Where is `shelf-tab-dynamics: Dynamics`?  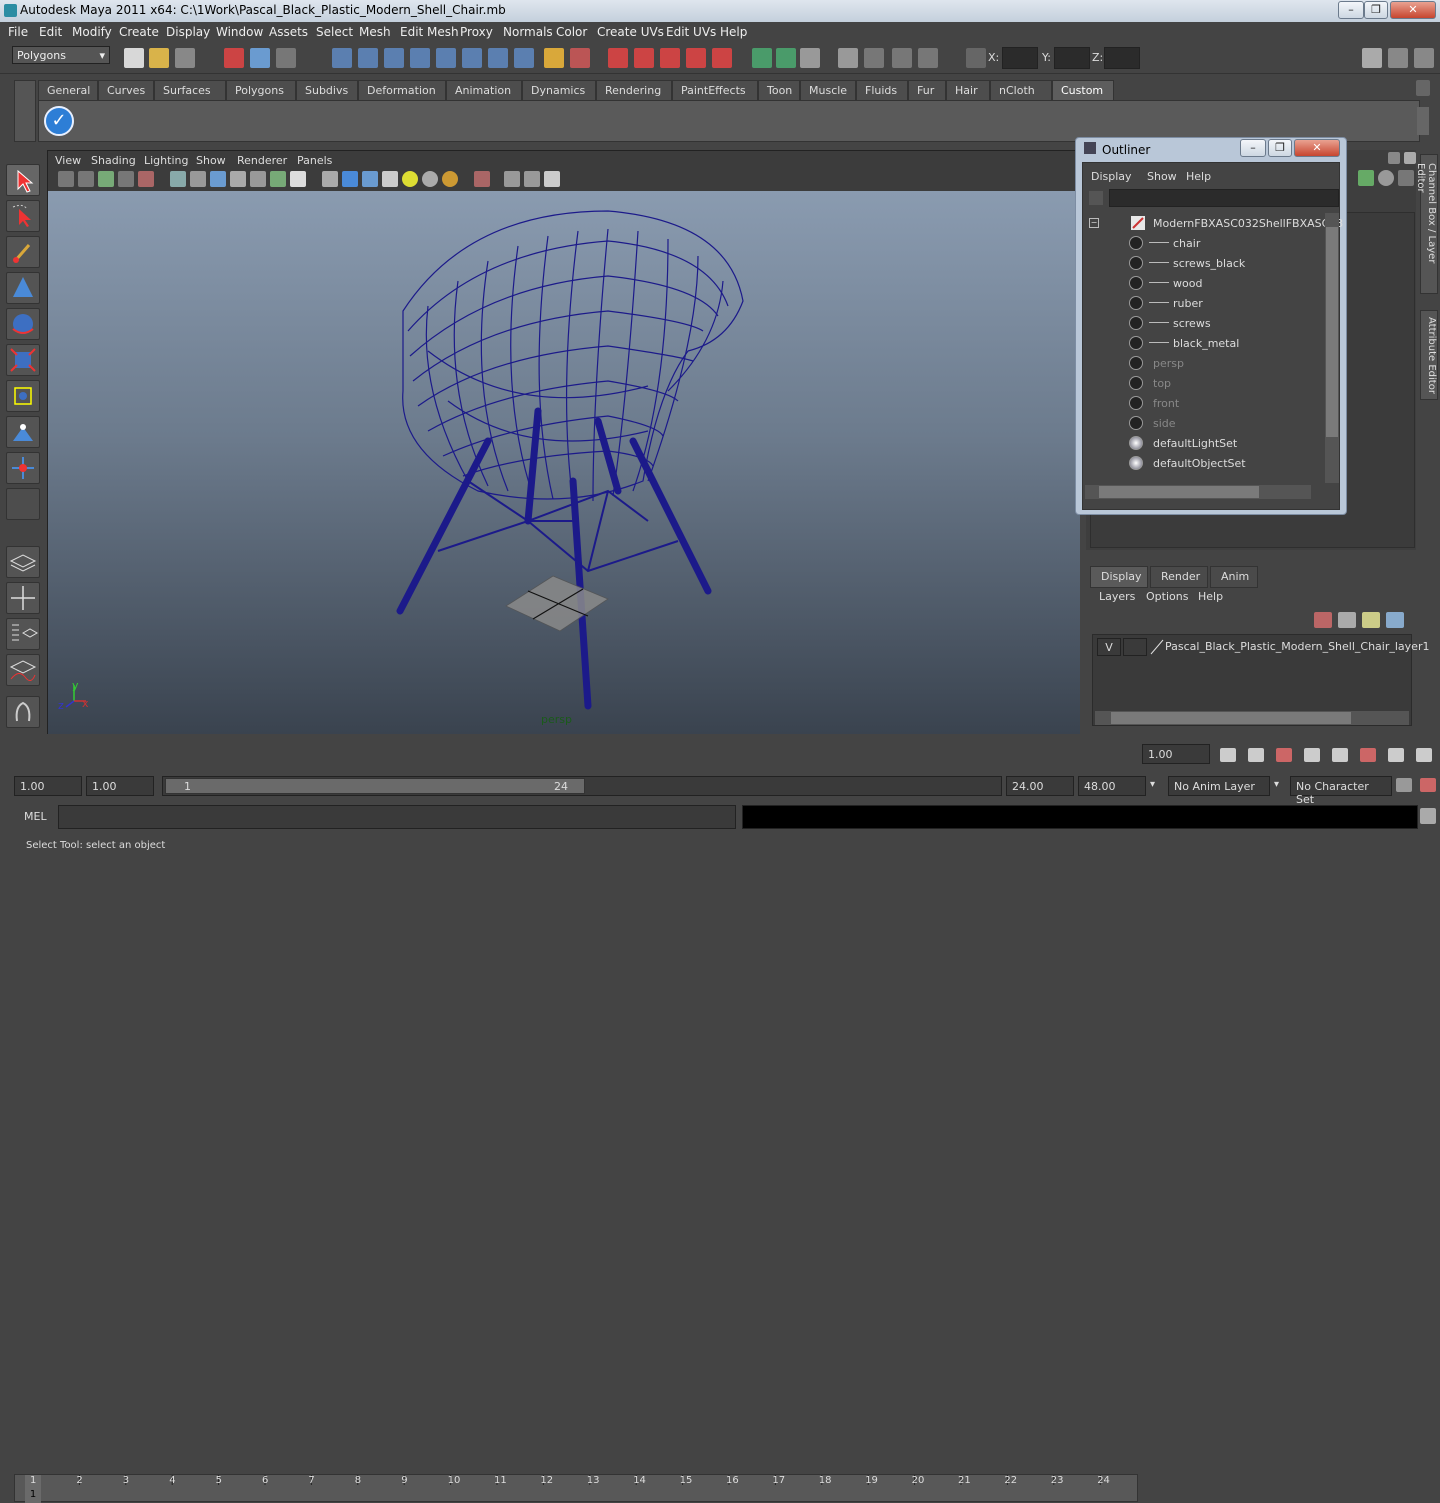 shelf-tab-dynamics: Dynamics is located at coordinates (559, 90).